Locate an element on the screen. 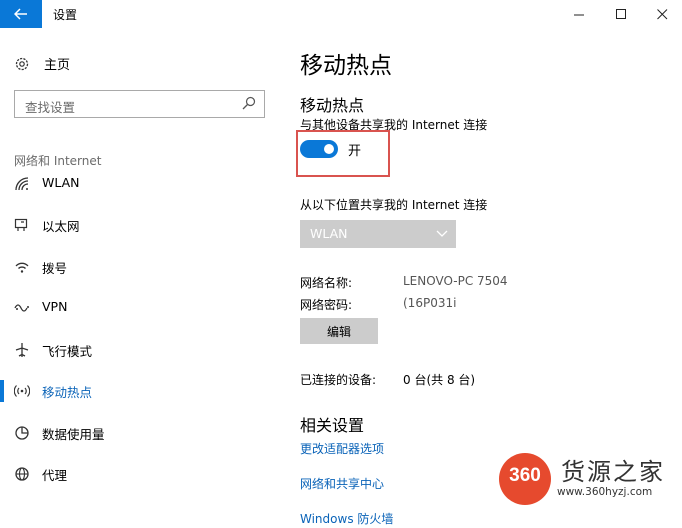 This screenshot has width=682, height=528. share-from-select: WLAN is located at coordinates (378, 234).